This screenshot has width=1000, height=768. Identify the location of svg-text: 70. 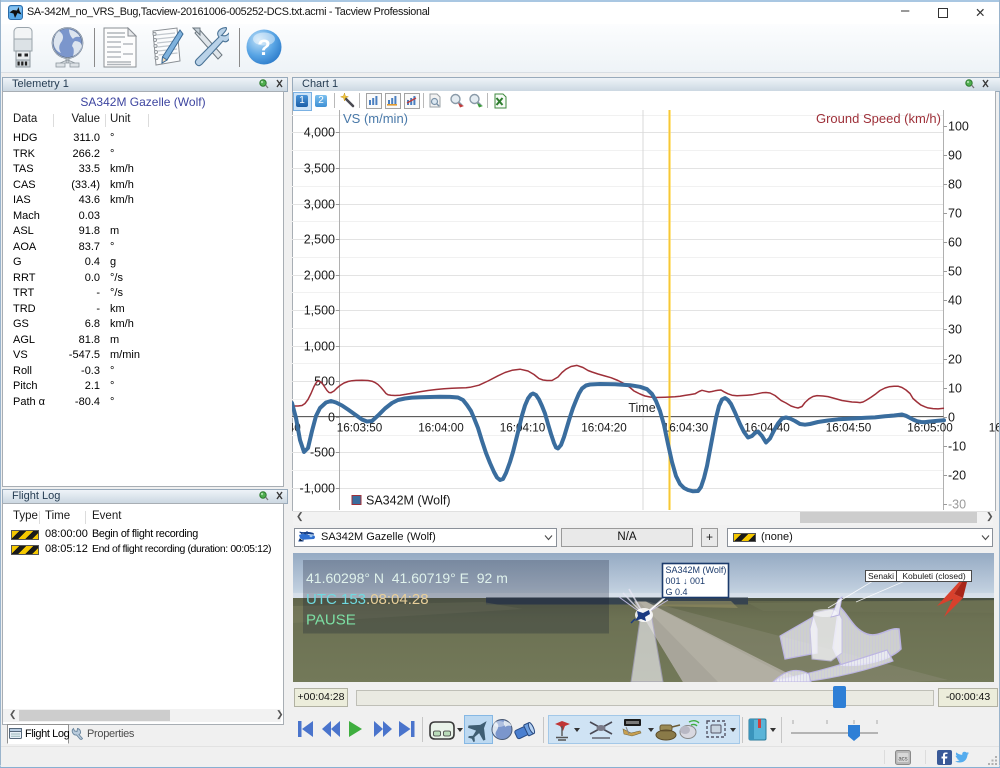
(955, 214).